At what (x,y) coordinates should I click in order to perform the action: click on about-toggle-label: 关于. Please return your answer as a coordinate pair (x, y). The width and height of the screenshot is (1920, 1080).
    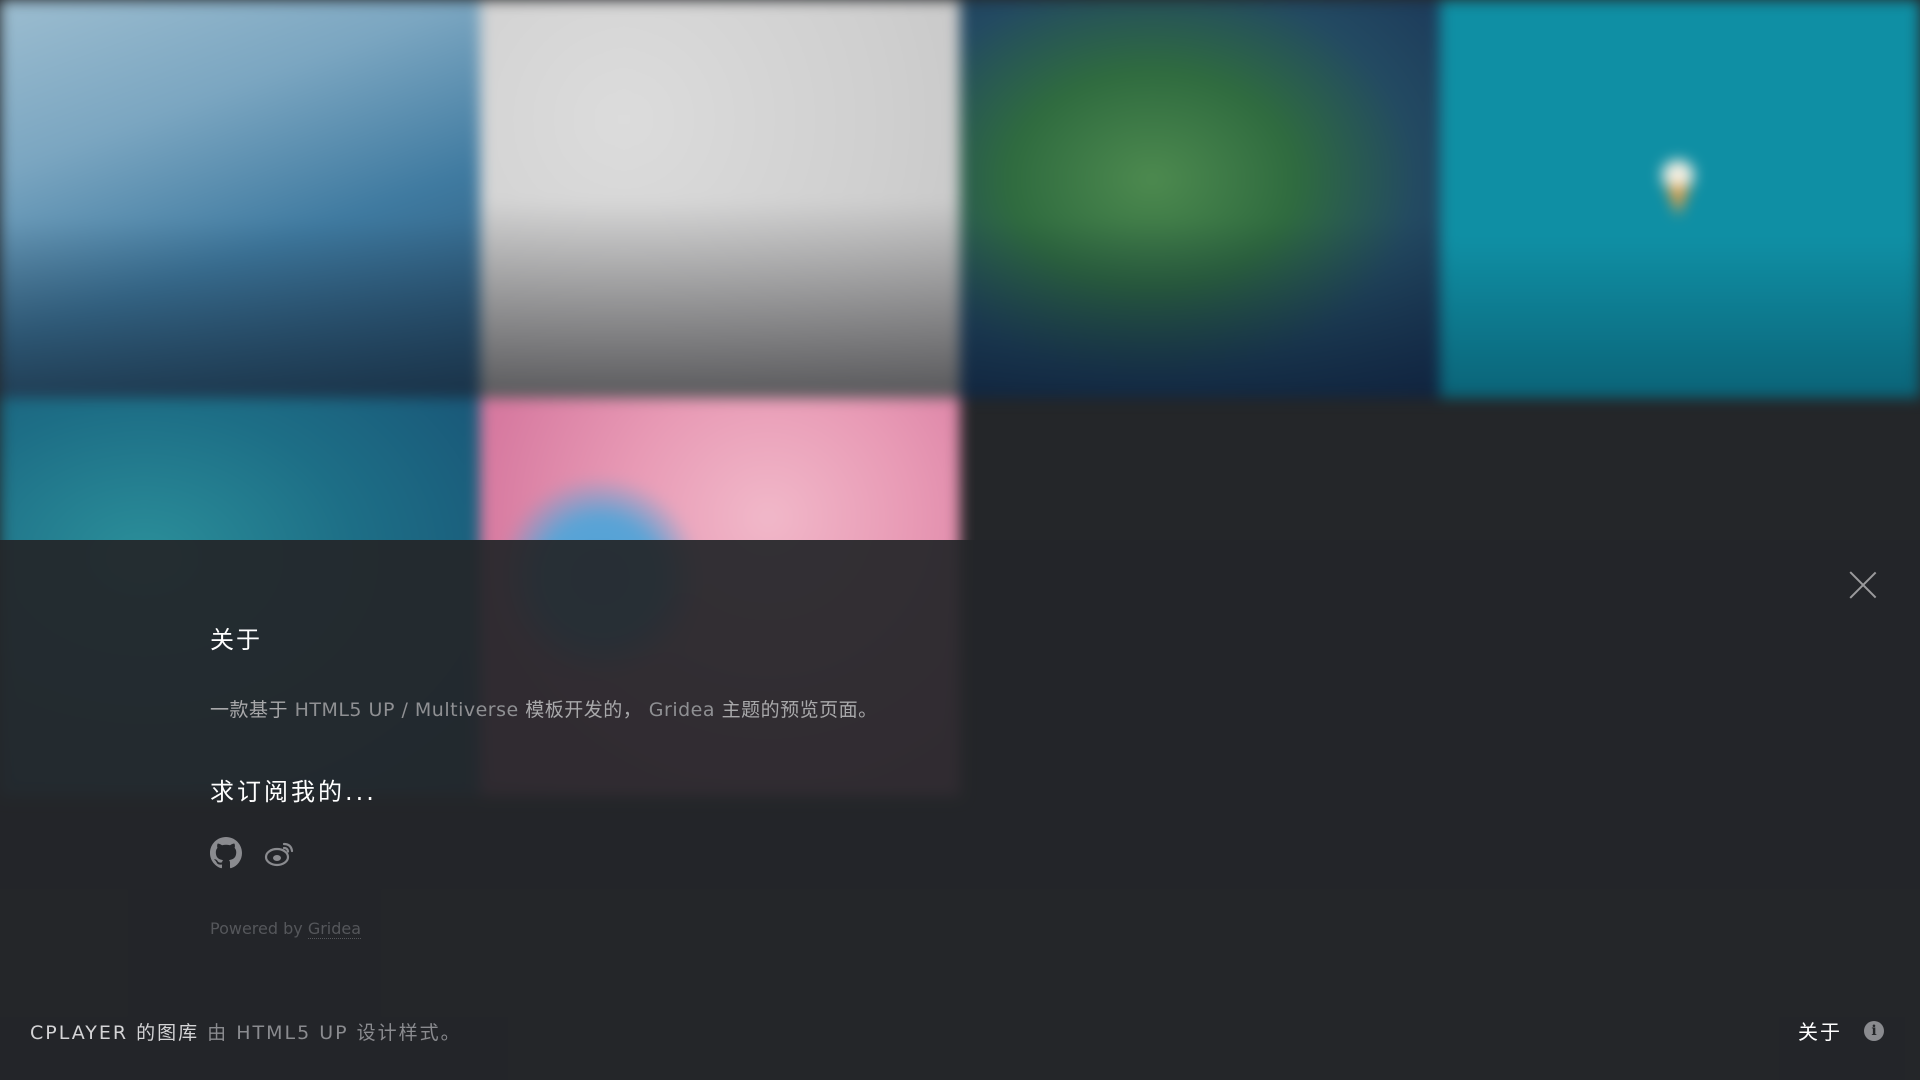
    Looking at the image, I should click on (1820, 1032).